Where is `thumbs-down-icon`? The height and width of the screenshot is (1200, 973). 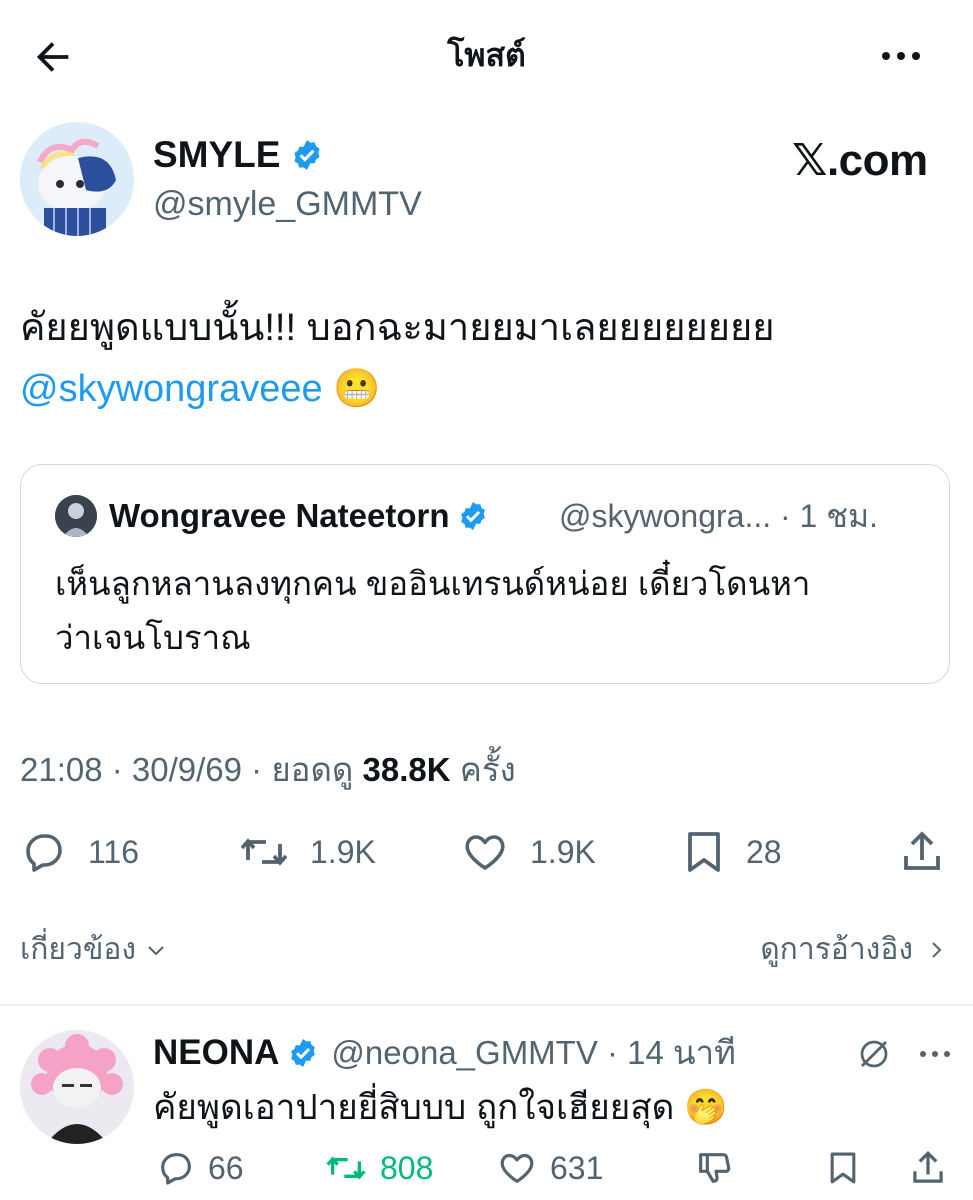
thumbs-down-icon is located at coordinates (715, 1168).